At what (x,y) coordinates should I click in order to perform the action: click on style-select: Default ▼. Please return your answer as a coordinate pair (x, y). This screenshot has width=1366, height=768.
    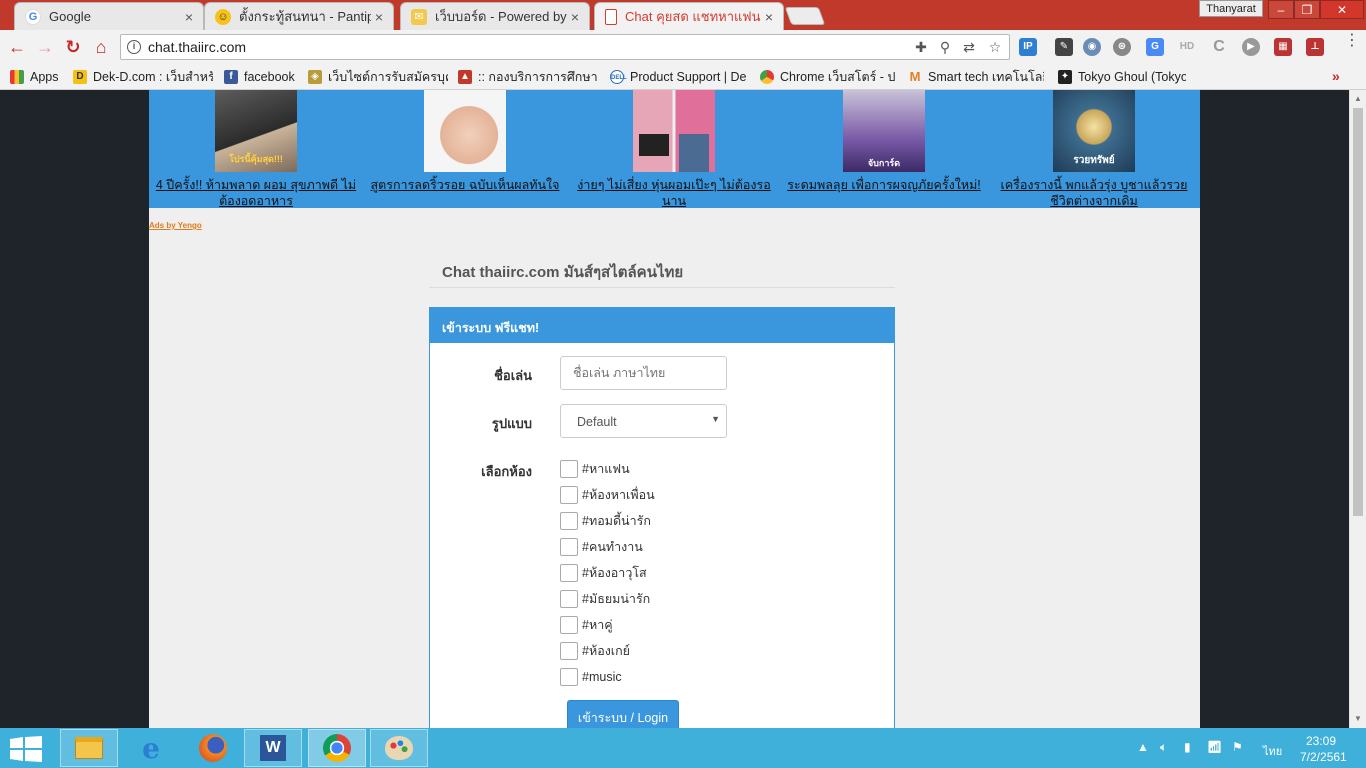
    Looking at the image, I should click on (643, 421).